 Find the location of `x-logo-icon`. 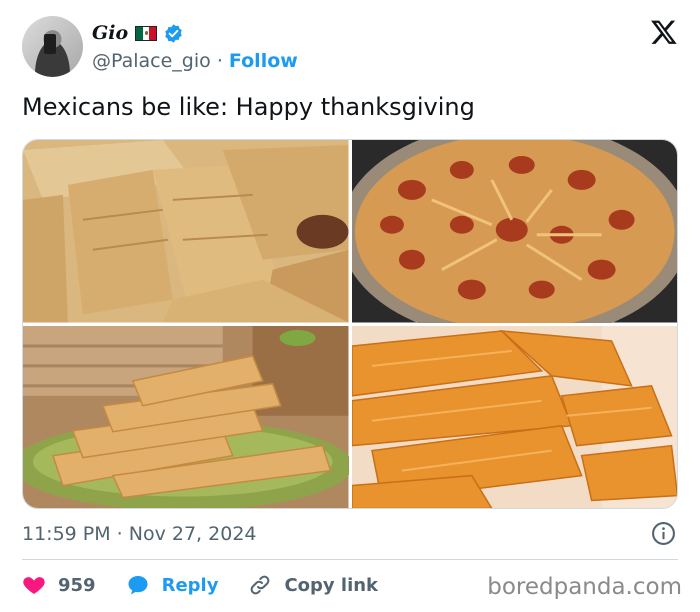

x-logo-icon is located at coordinates (664, 32).